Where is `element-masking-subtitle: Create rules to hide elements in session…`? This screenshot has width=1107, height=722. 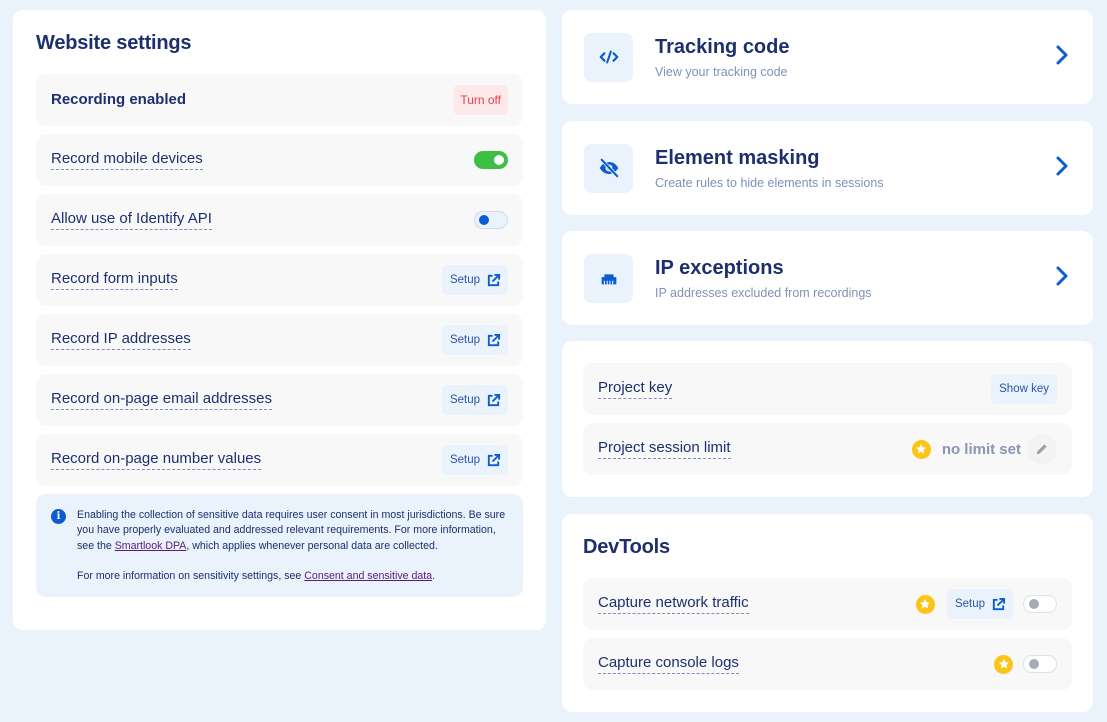 element-masking-subtitle: Create rules to hide elements in session… is located at coordinates (769, 182).